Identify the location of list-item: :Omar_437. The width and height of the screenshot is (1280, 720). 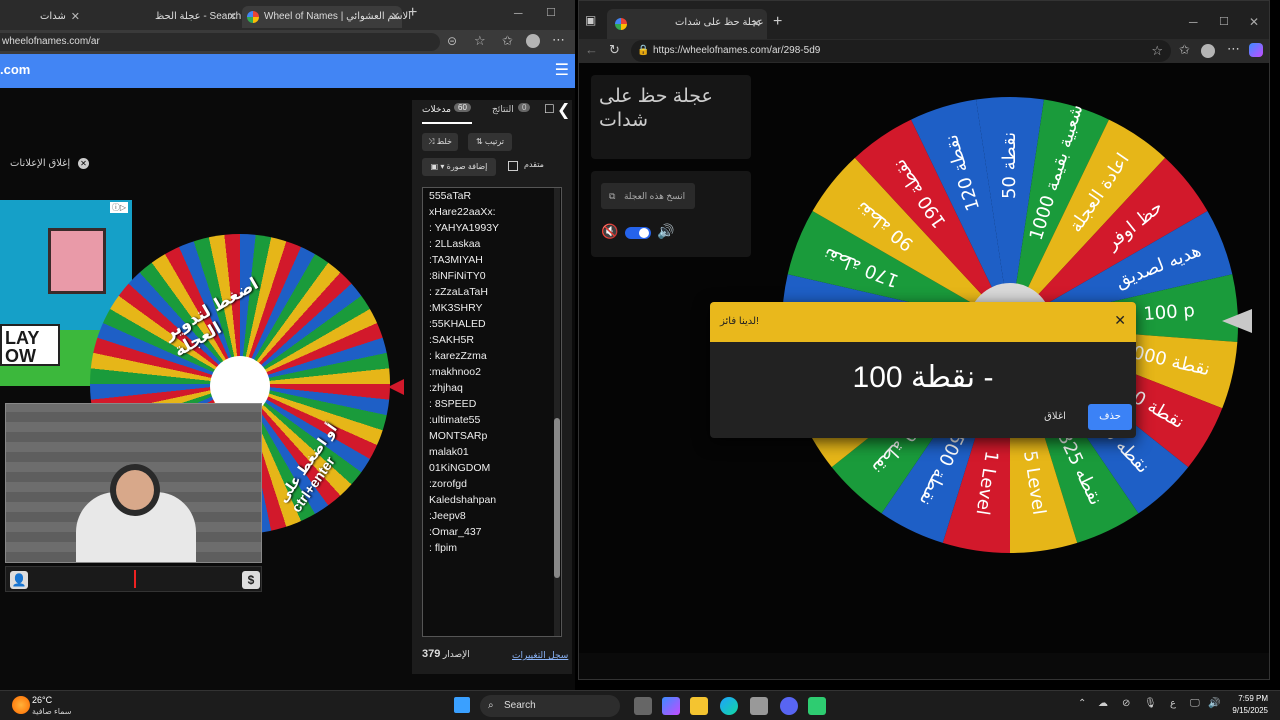
(455, 532).